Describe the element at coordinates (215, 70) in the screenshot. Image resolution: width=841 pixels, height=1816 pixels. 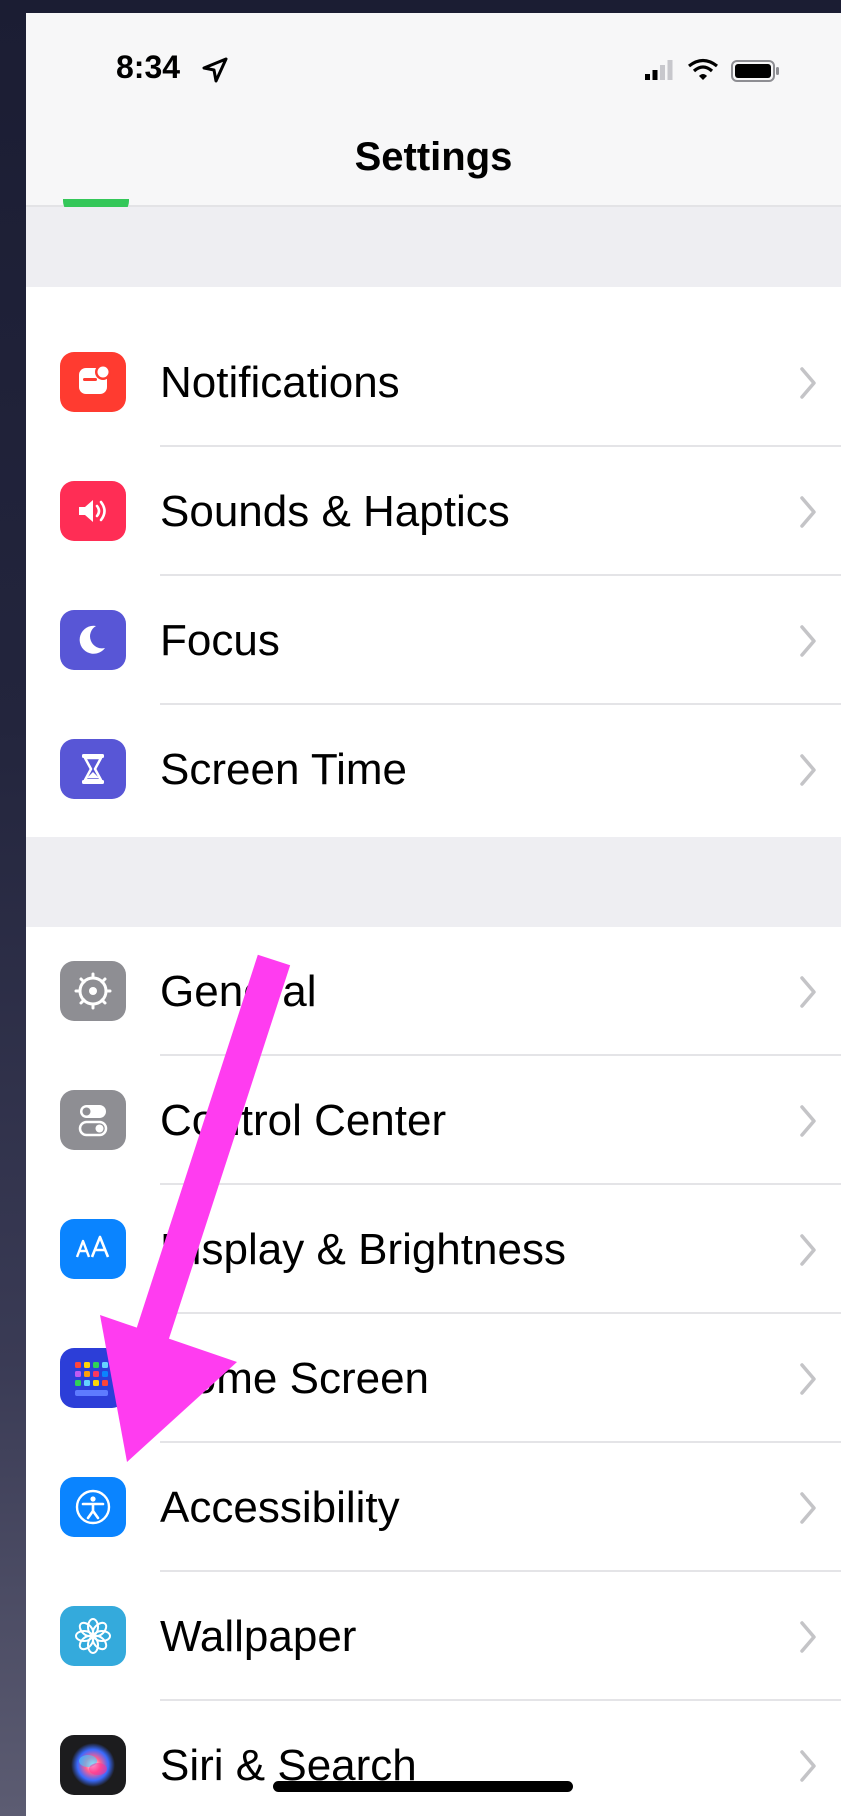
I see `location-arrow-icon` at that location.